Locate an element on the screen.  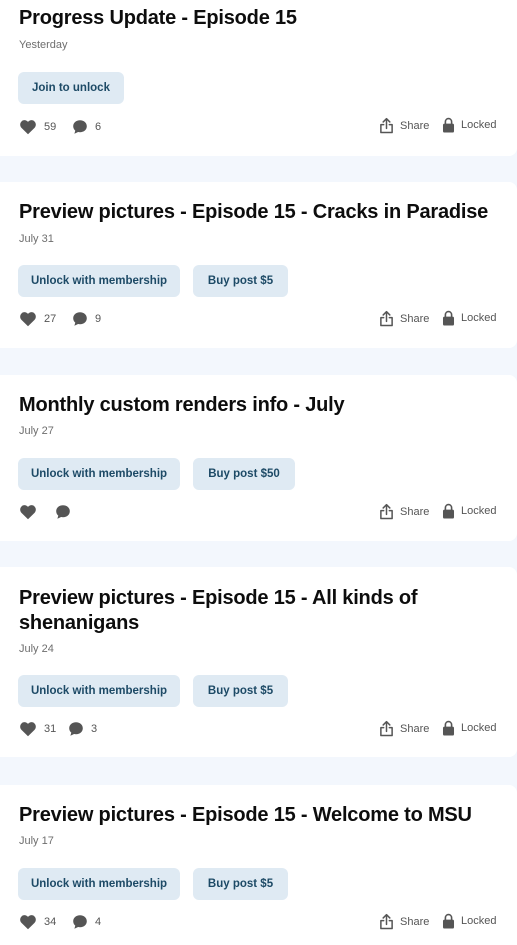
comment-button: 4 is located at coordinates (86, 922).